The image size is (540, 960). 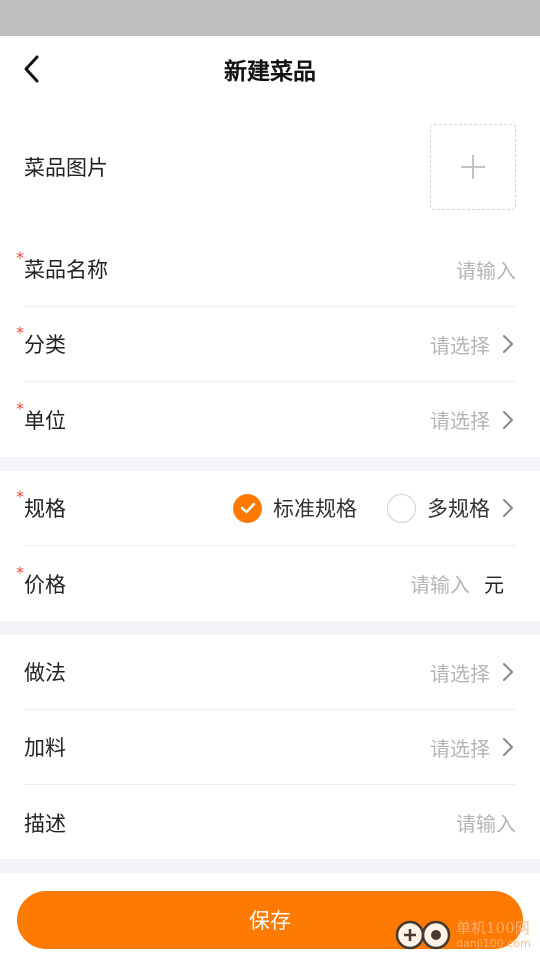 I want to click on price-unit: 元, so click(x=494, y=585).